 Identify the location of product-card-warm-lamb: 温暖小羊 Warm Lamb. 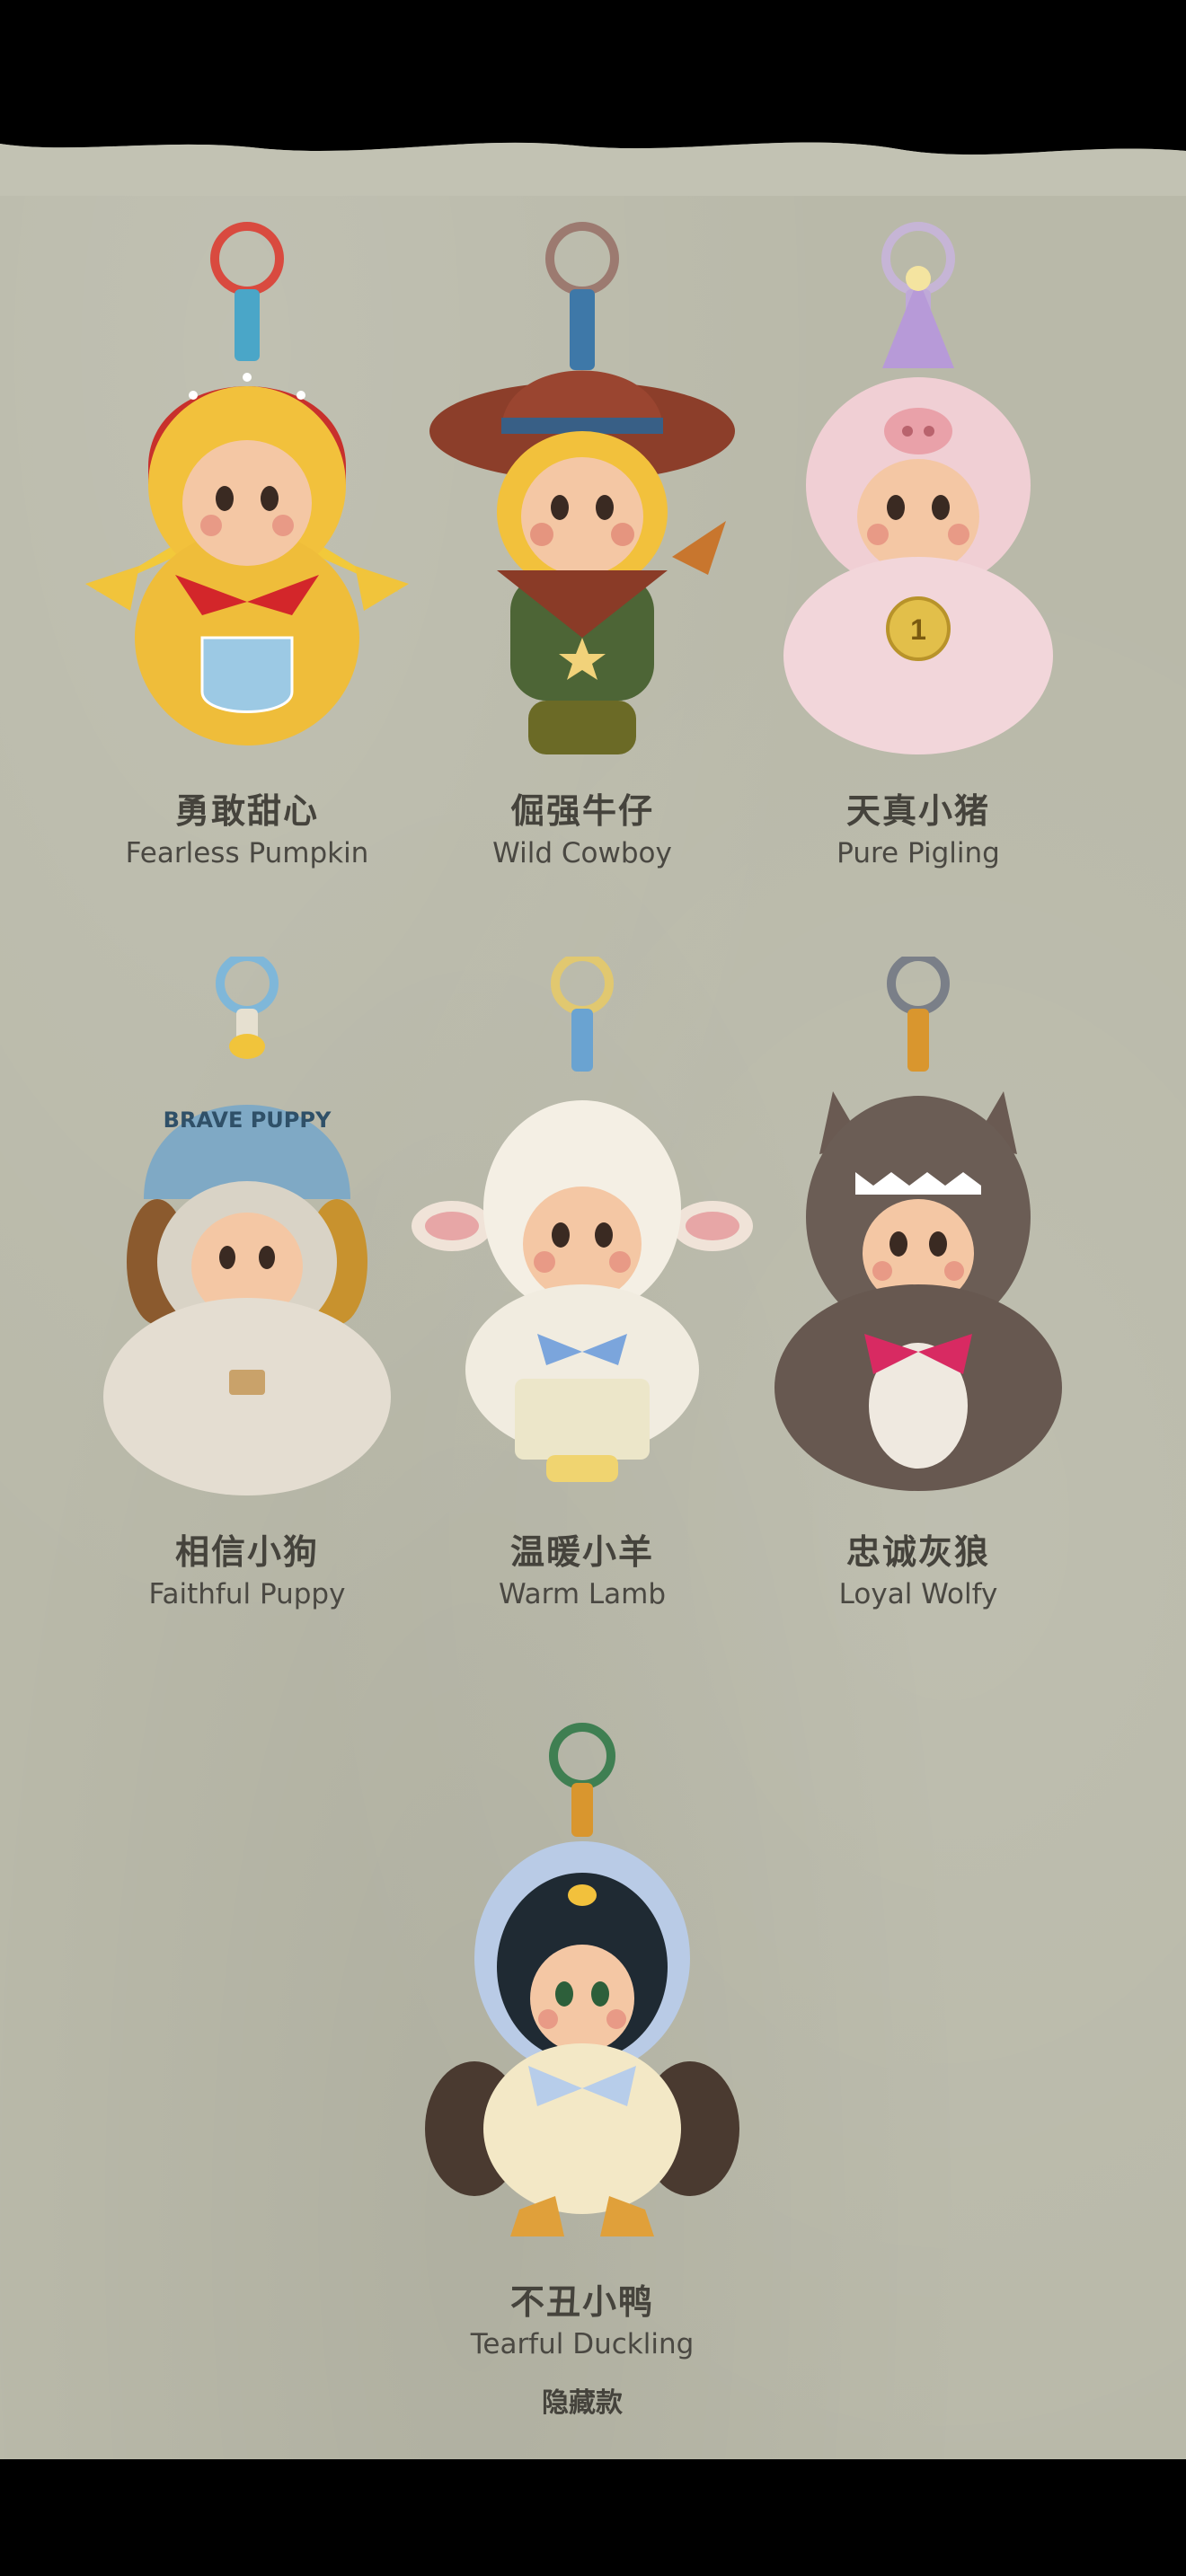
(582, 1307).